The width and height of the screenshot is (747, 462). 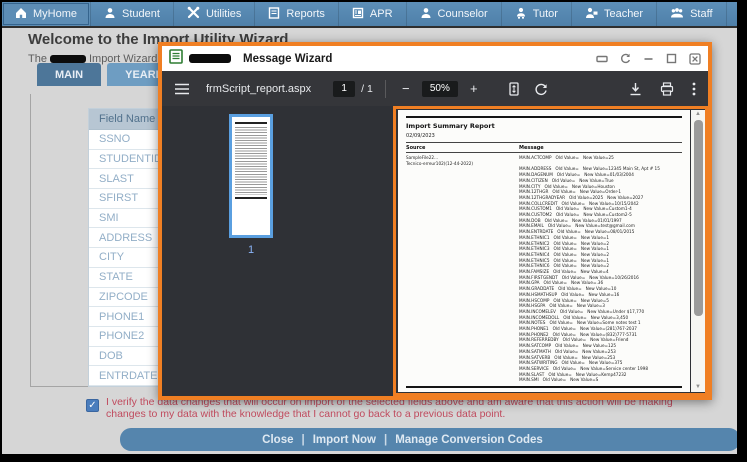 What do you see at coordinates (251, 250) in the screenshot?
I see `thumbnail-page-number: 1` at bounding box center [251, 250].